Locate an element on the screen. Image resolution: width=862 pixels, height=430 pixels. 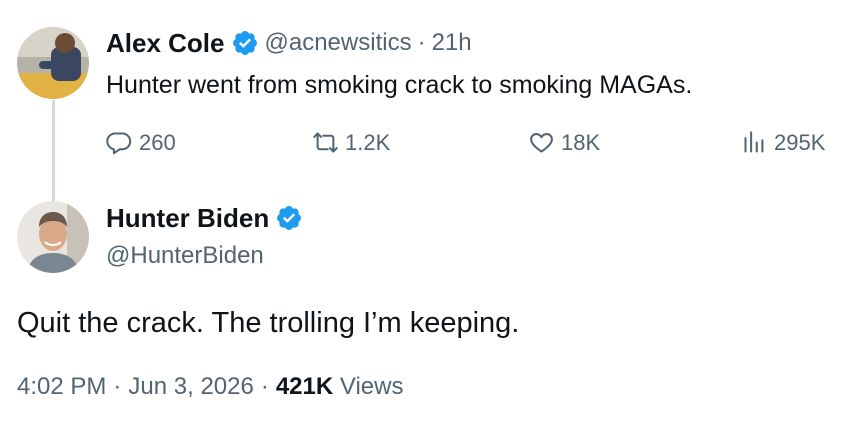
tweet-date: Jun 3, 2026 is located at coordinates (190, 387).